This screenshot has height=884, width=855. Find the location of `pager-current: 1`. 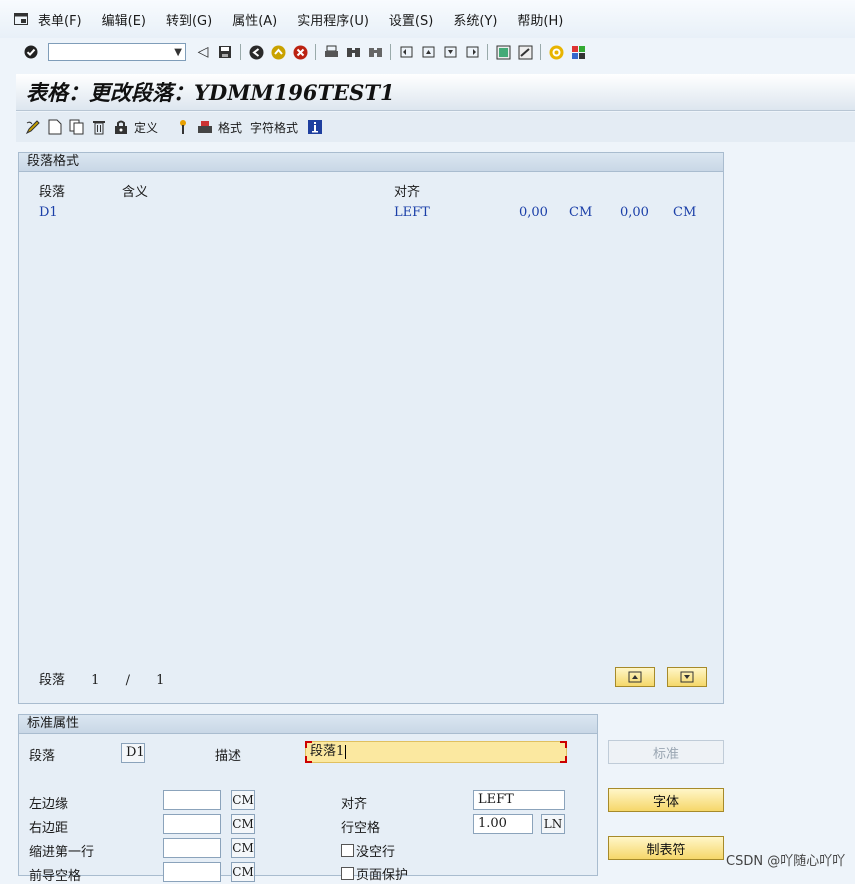

pager-current: 1 is located at coordinates (95, 680).